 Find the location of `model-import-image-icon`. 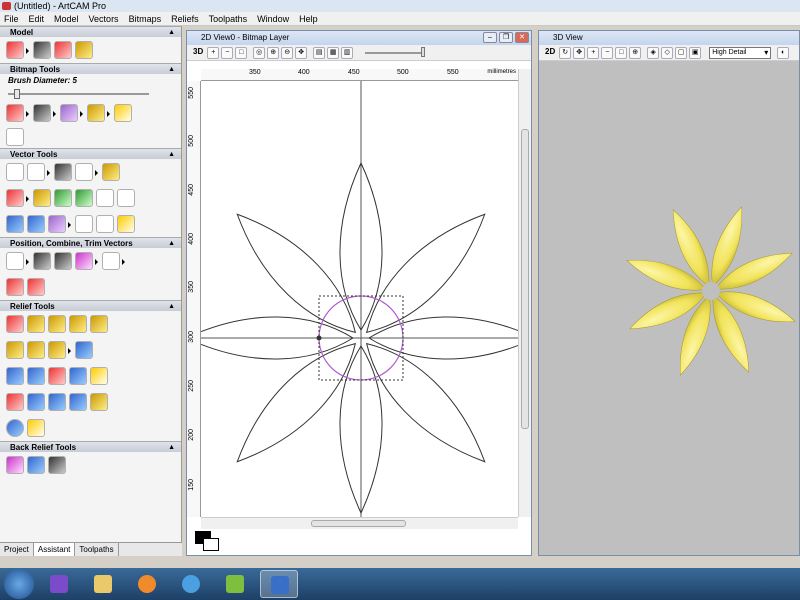

model-import-image-icon is located at coordinates (84, 50).